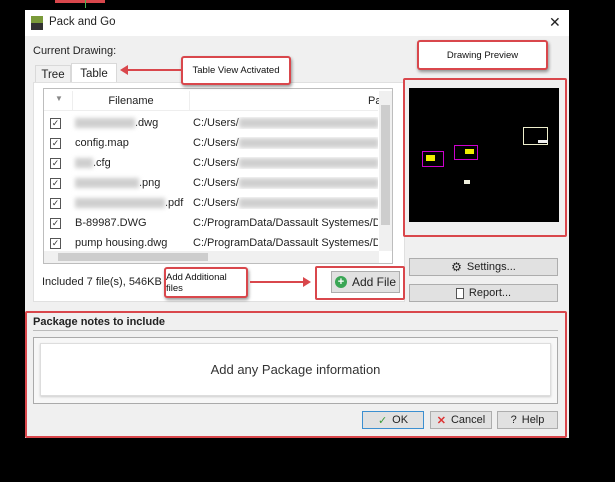  I want to click on row-filename: .cfg, so click(93, 163).